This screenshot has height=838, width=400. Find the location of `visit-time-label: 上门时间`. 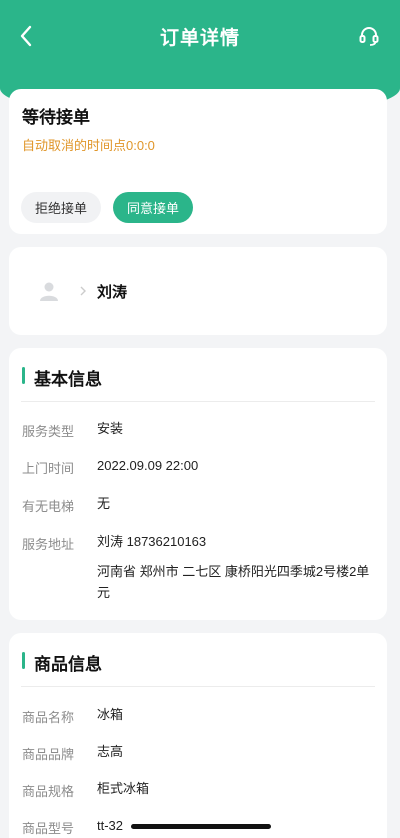

visit-time-label: 上门时间 is located at coordinates (48, 468).